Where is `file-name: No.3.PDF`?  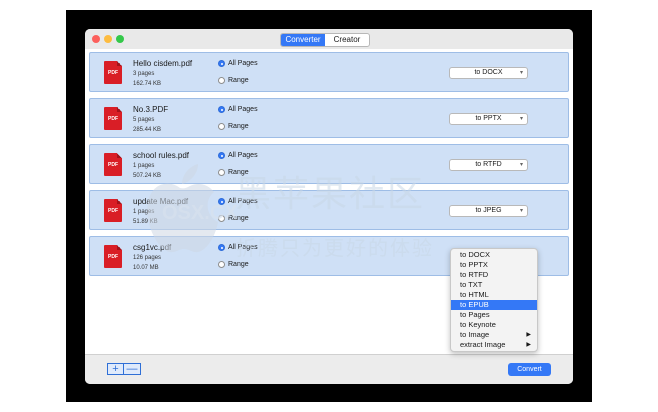
file-name: No.3.PDF is located at coordinates (151, 109).